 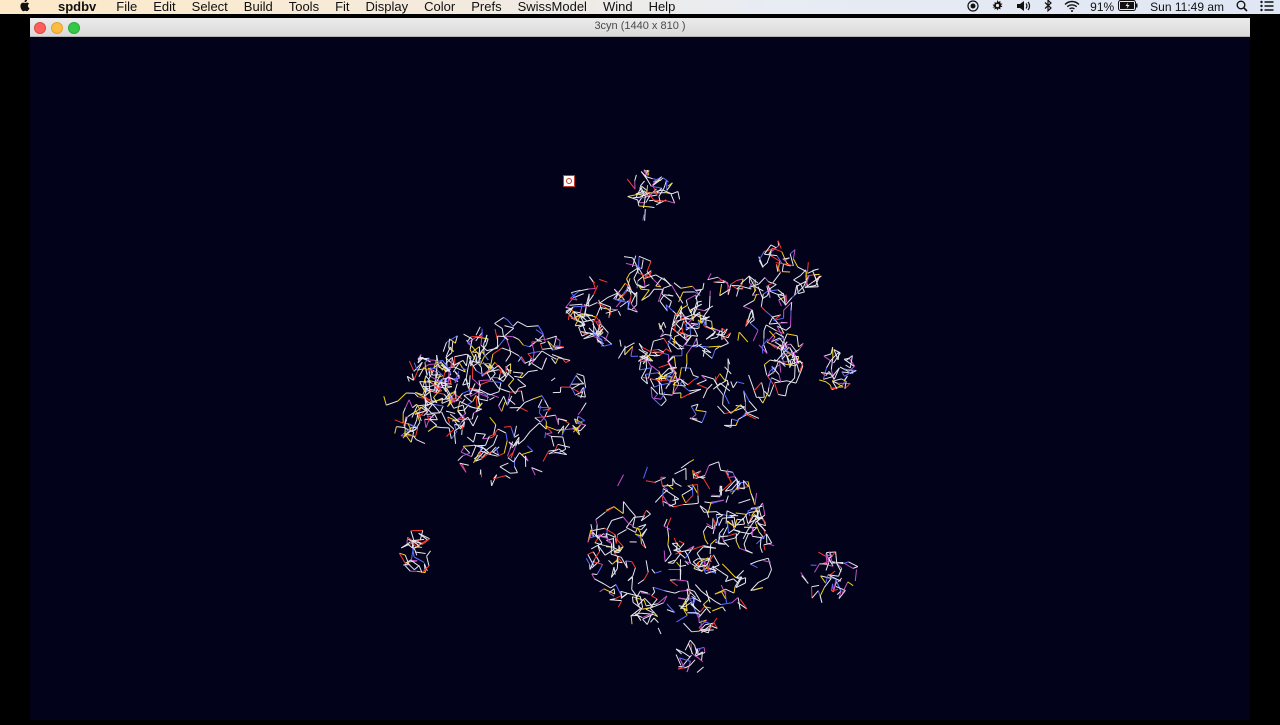 I want to click on selection-marker-icon, so click(x=569, y=181).